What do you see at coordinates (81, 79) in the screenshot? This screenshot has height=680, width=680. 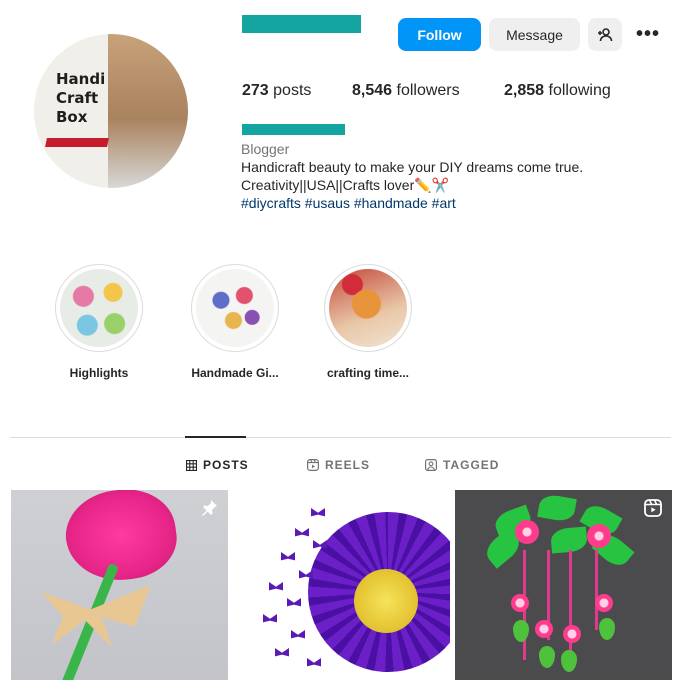 I see `avatar-logo-line1: Handi` at bounding box center [81, 79].